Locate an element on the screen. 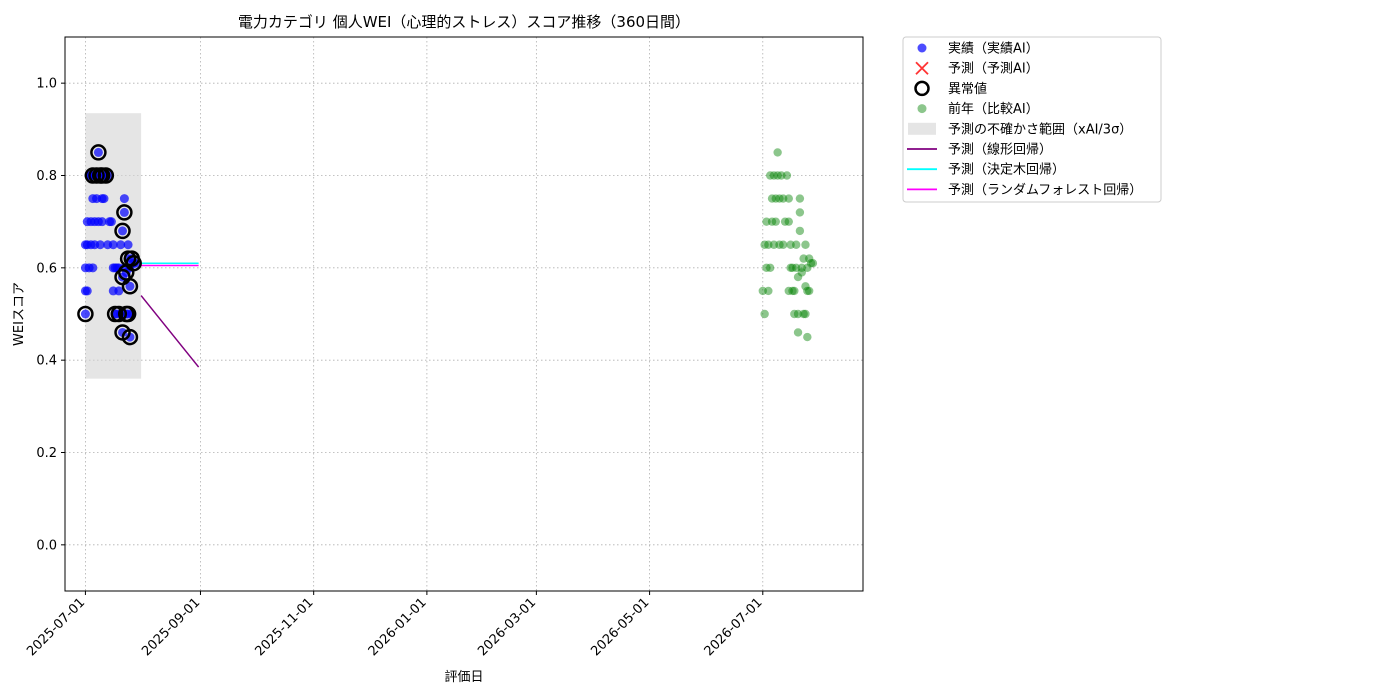 This screenshot has height=700, width=1400. legend-label: 予測（予測AI） is located at coordinates (993, 69).